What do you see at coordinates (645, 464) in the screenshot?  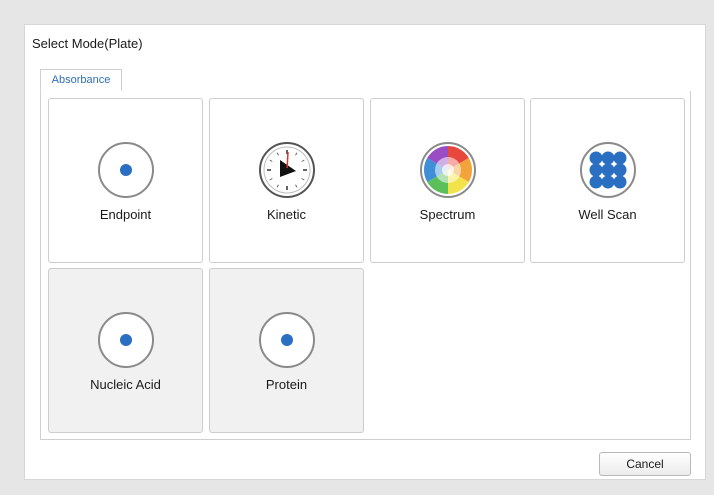 I see `cancel-button: Cancel` at bounding box center [645, 464].